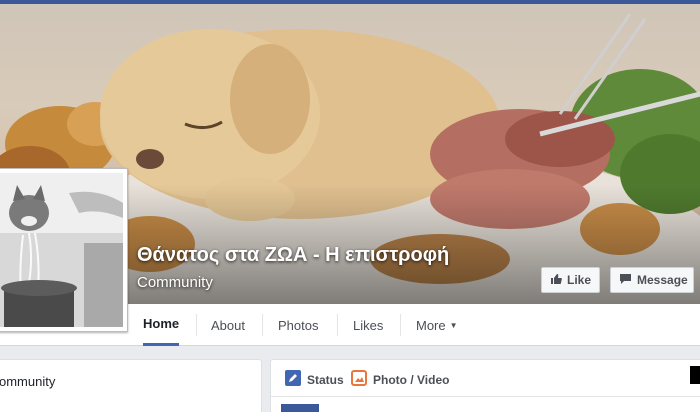  I want to click on tab-home-label: Home, so click(161, 323).